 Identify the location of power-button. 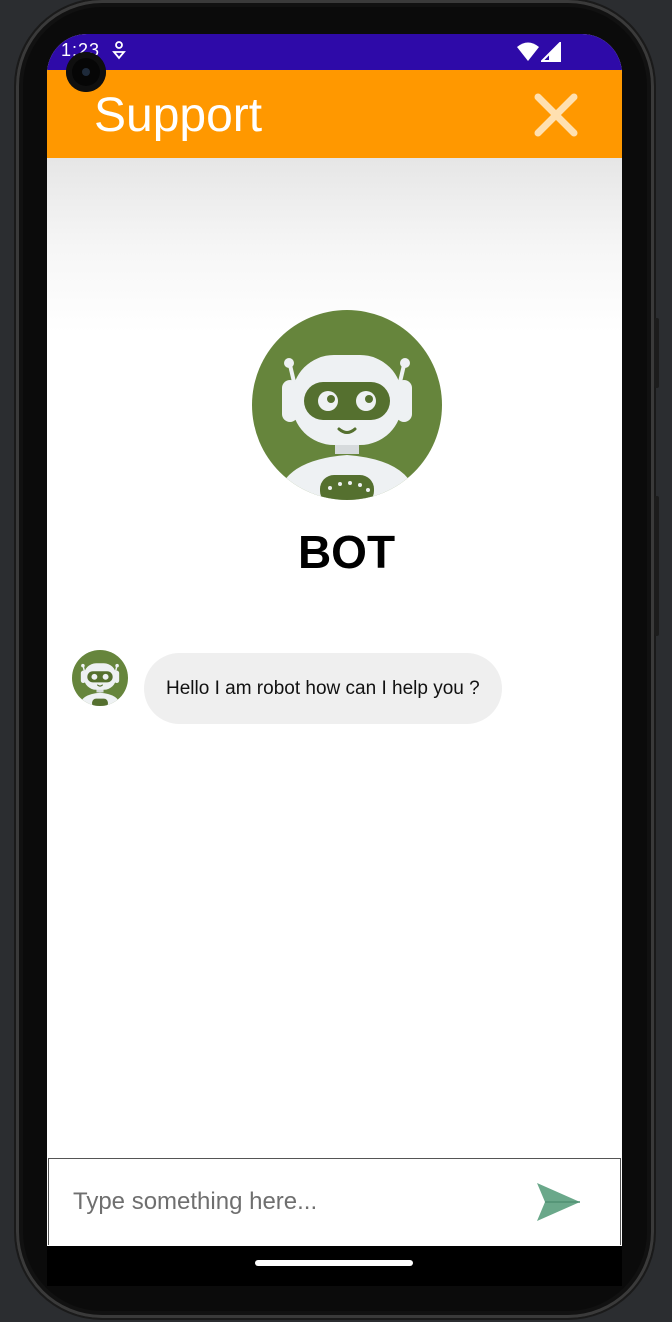
(656, 566).